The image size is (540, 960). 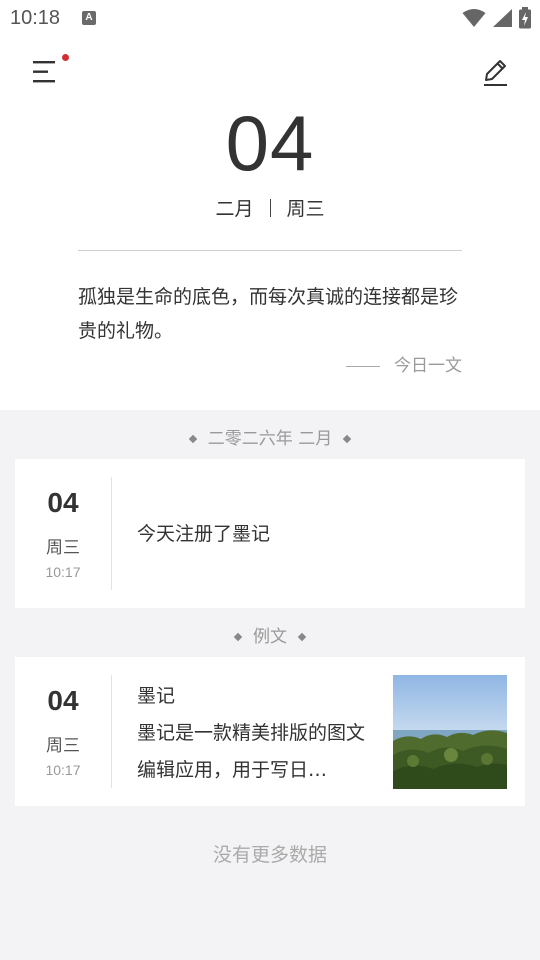 I want to click on section-title: 例文, so click(x=270, y=637).